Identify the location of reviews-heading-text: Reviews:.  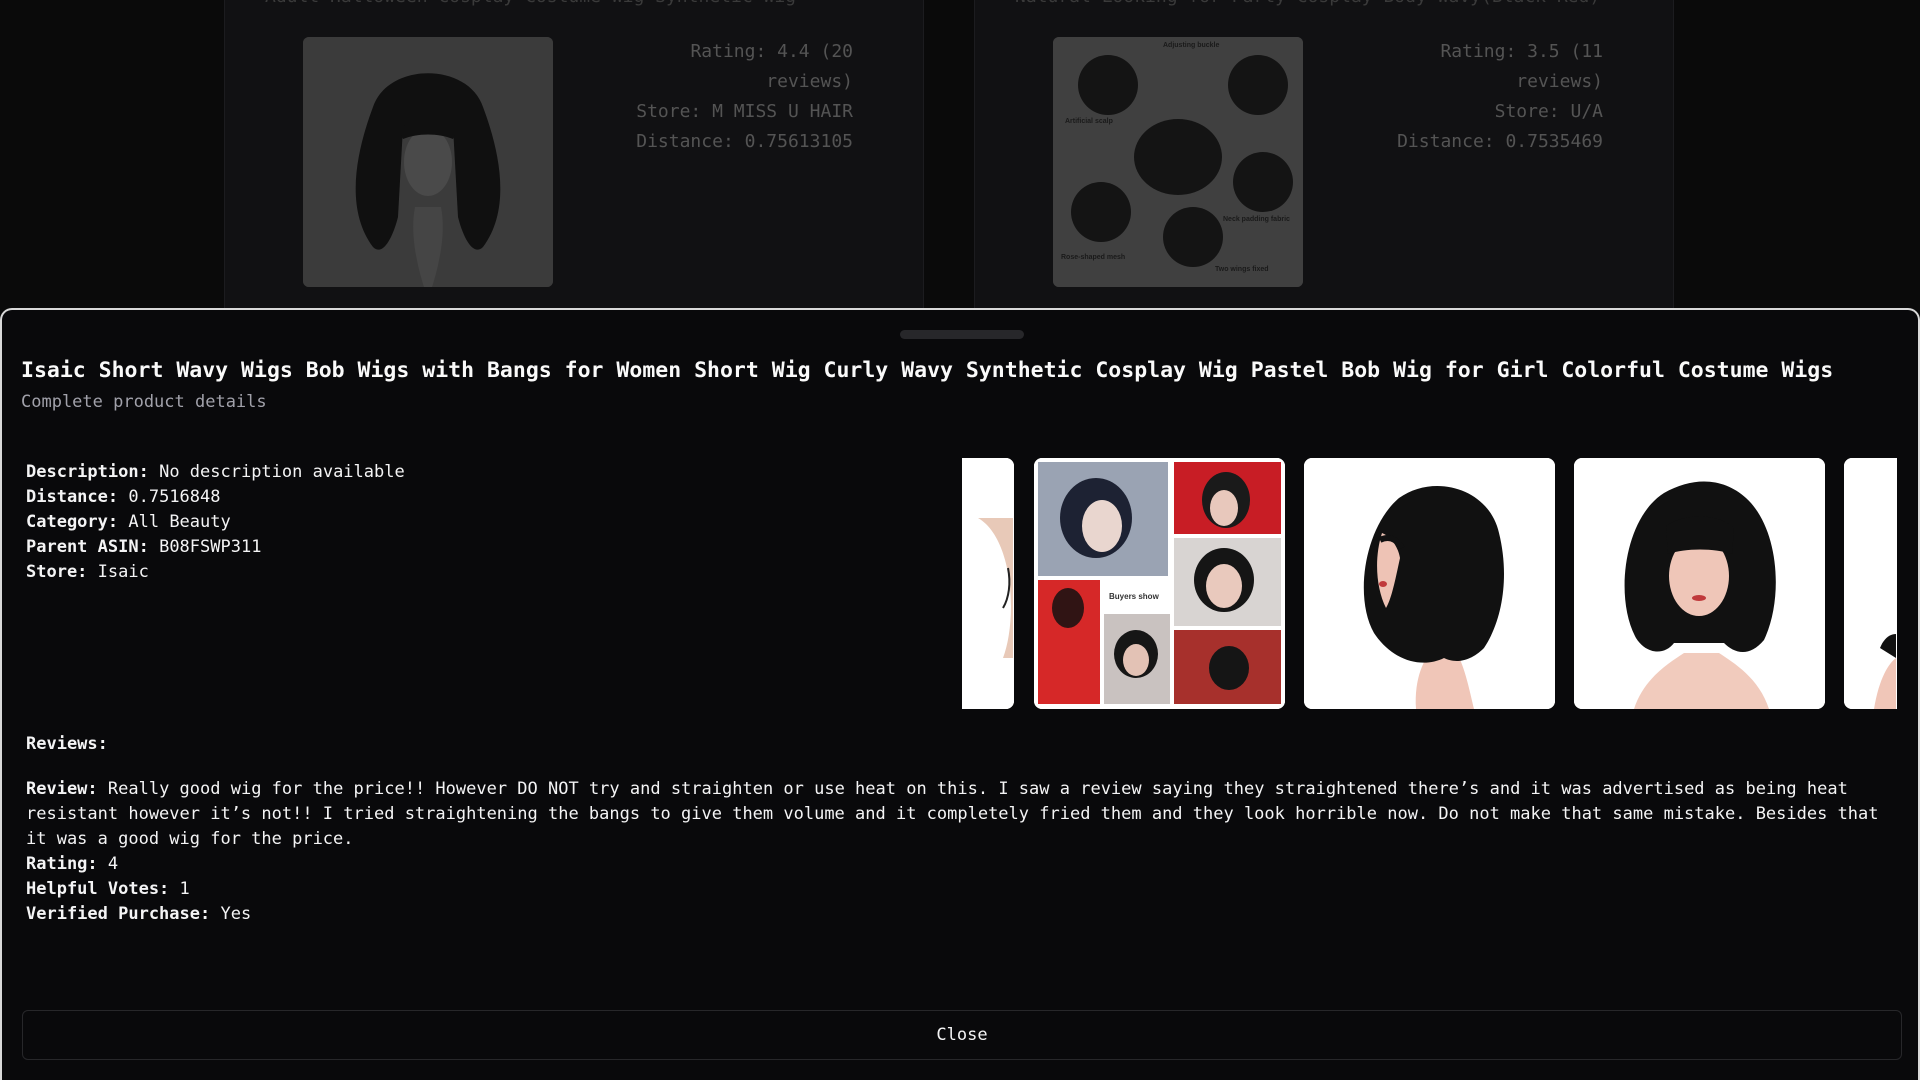
(67, 744).